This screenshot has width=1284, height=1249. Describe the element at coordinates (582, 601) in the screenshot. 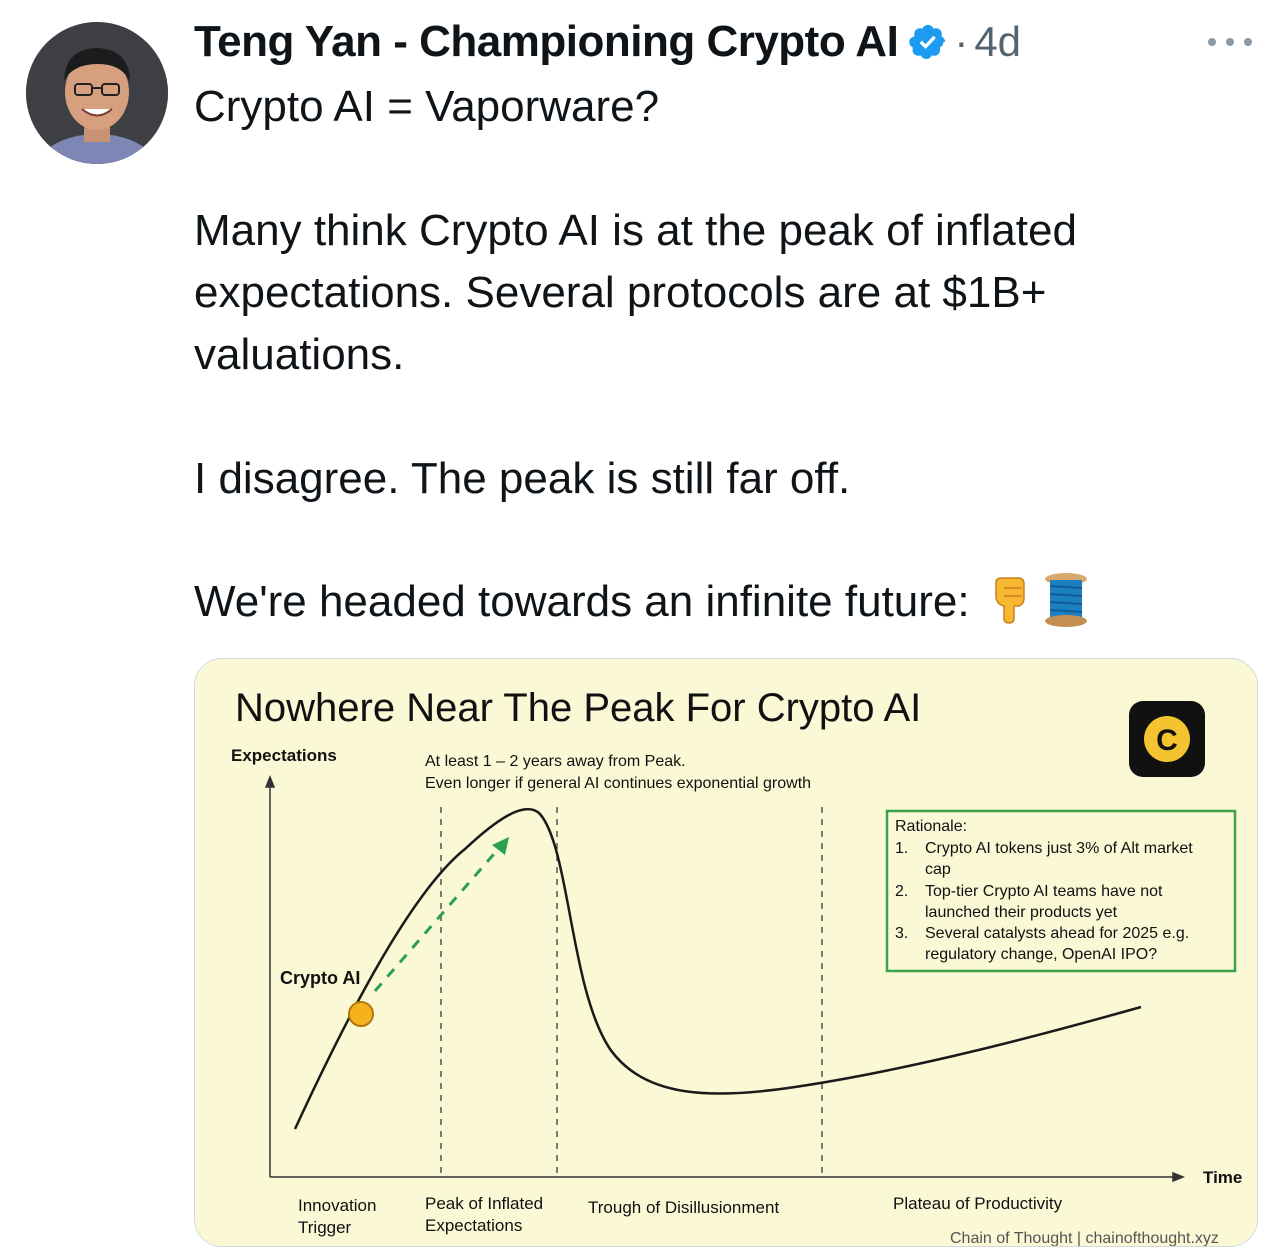

I see `tweet-text-last: We're headed towards an infinite future:` at that location.